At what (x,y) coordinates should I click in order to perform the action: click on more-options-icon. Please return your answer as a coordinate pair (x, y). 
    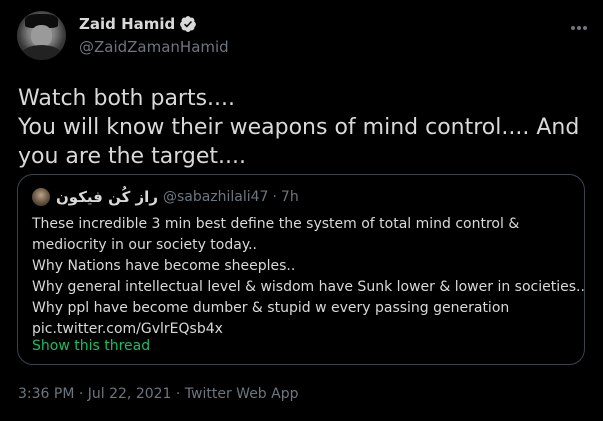
    Looking at the image, I should click on (579, 28).